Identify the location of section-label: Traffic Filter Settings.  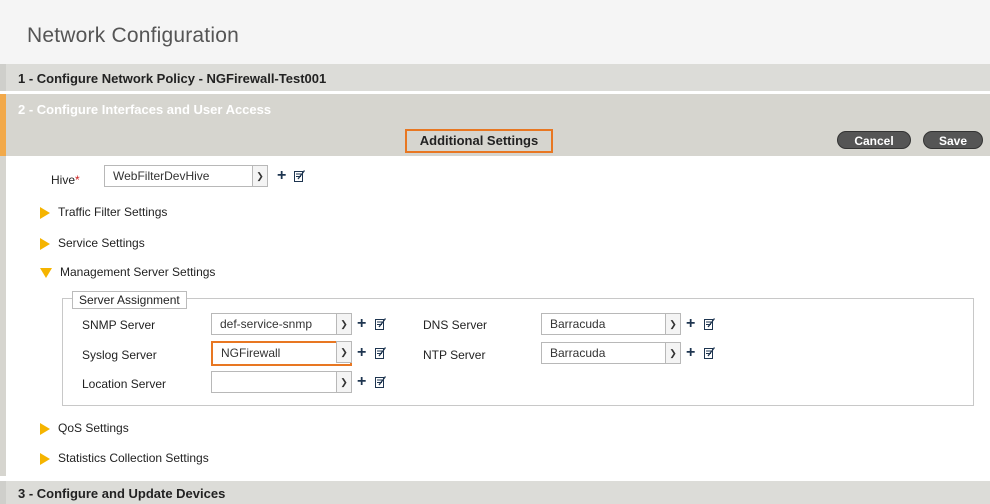
(113, 212).